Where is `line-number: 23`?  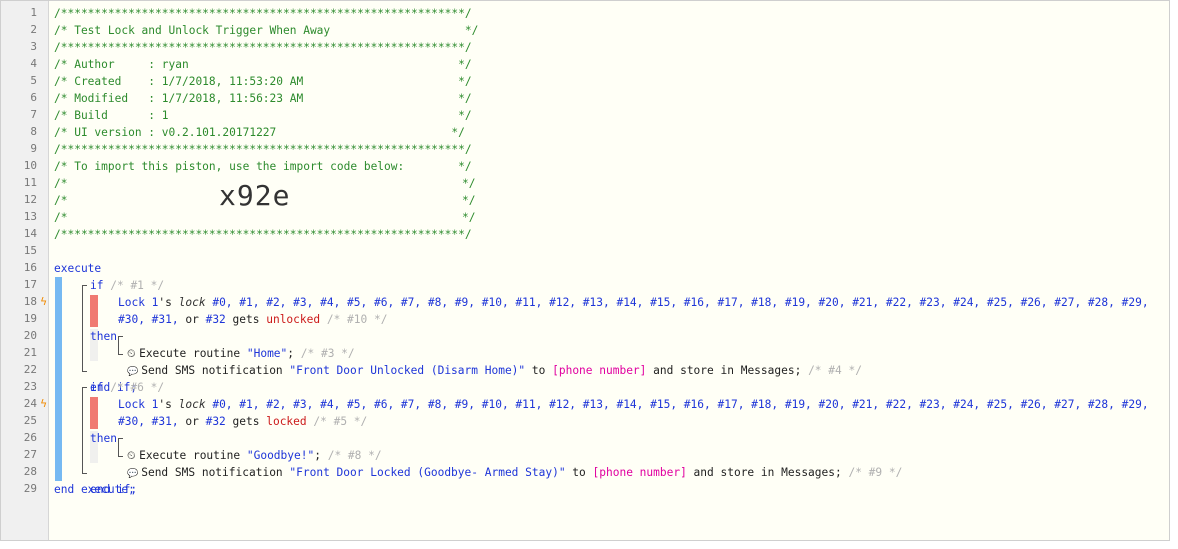 line-number: 23 is located at coordinates (30, 386).